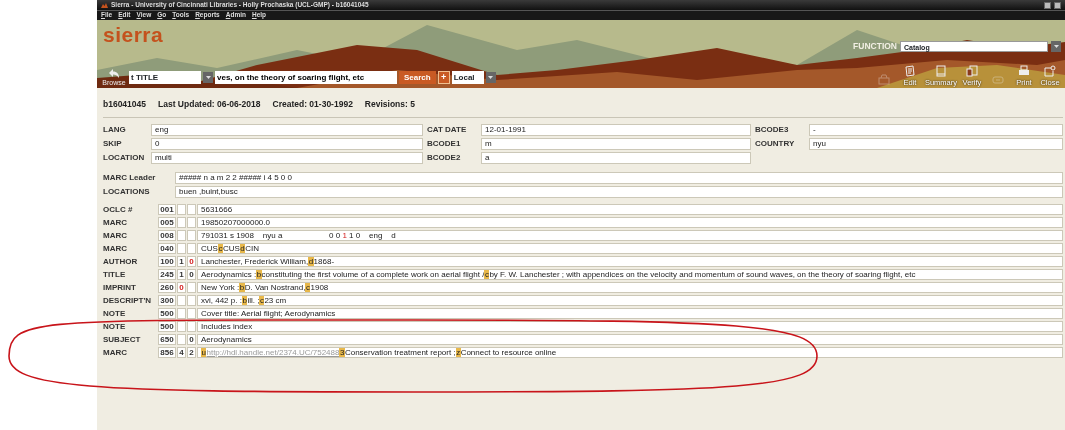 The height and width of the screenshot is (430, 1065). Describe the element at coordinates (287, 130) in the screenshot. I see `field-value: eng` at that location.